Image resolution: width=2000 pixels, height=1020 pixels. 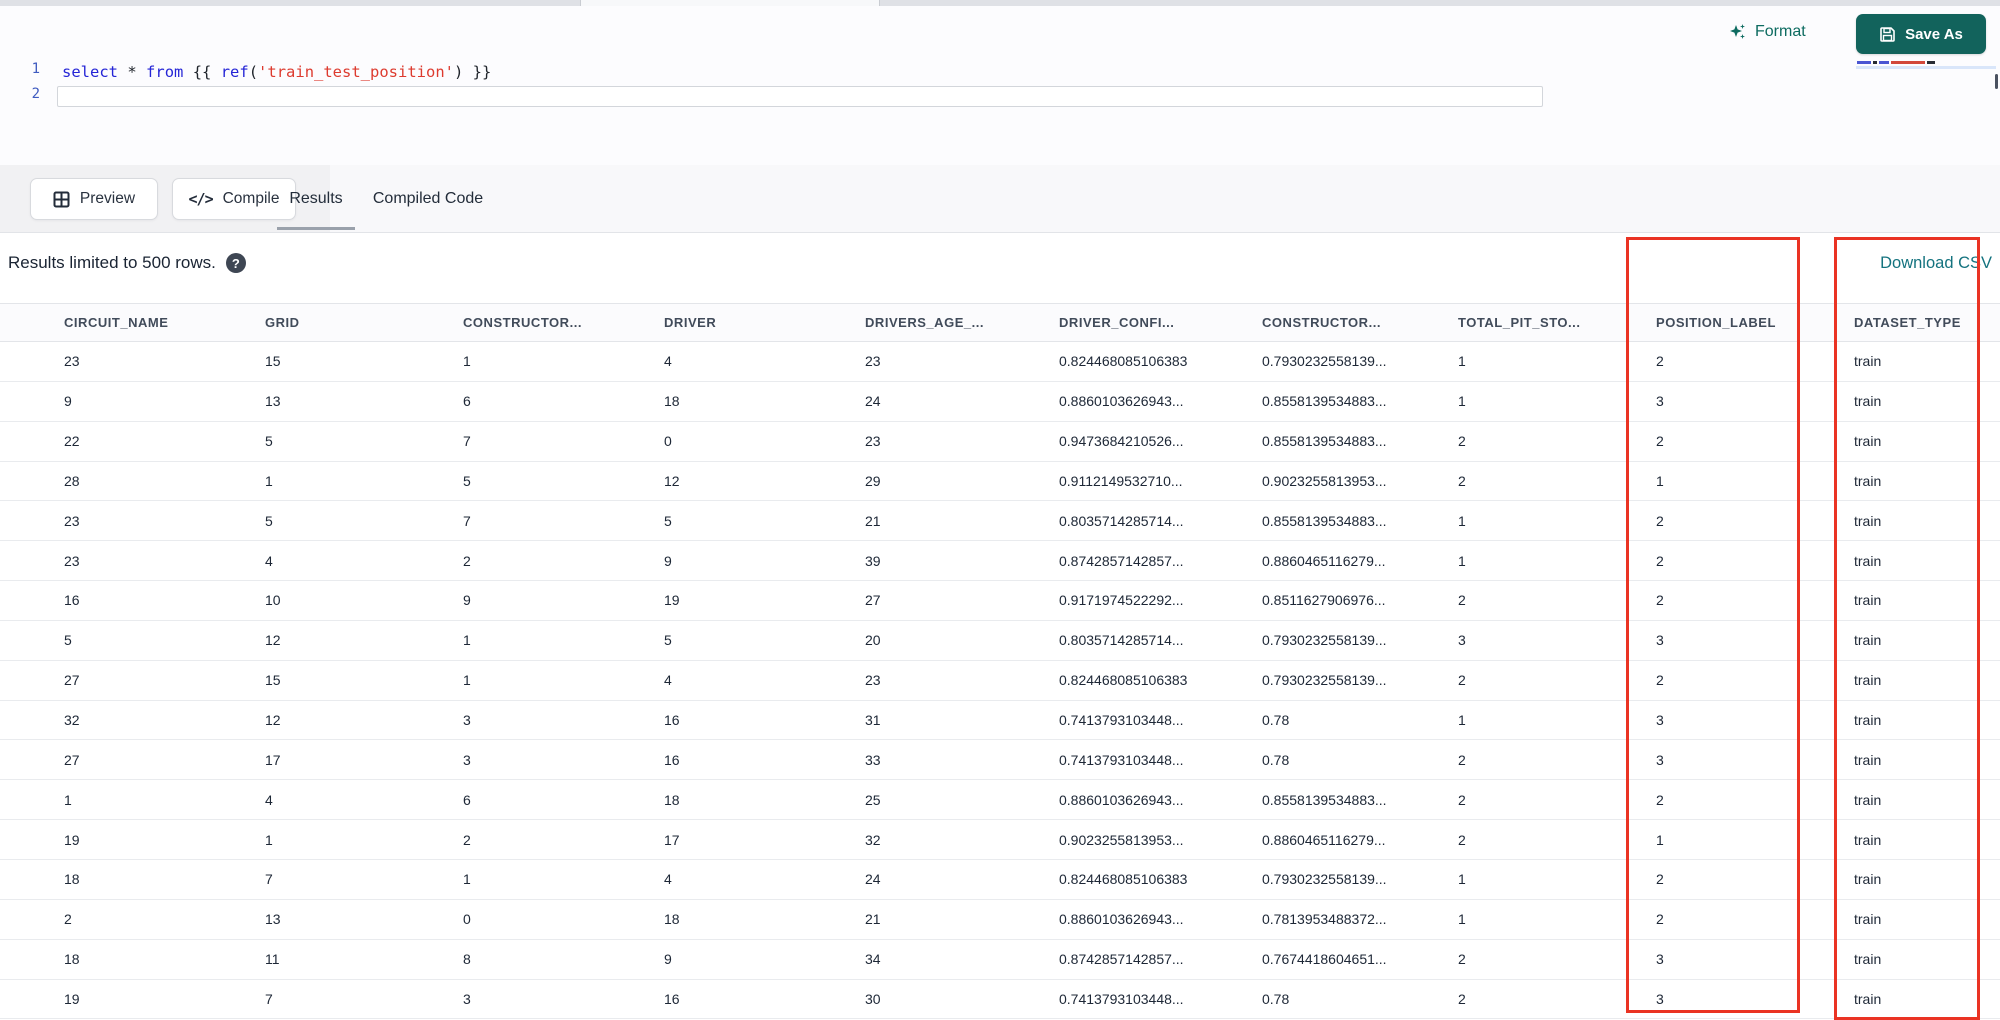 I want to click on code-token-function: ref, so click(x=234, y=72).